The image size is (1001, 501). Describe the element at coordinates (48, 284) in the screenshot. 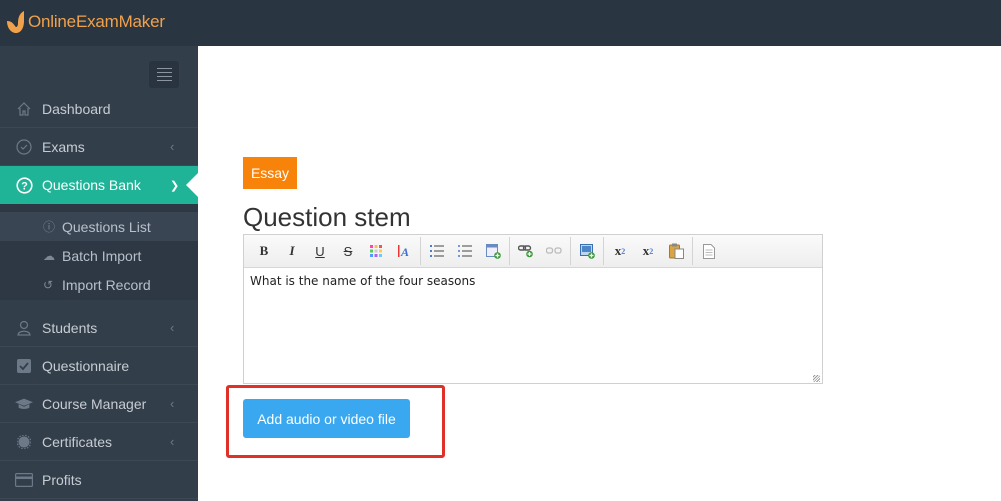

I see `history-icon: ↺` at that location.